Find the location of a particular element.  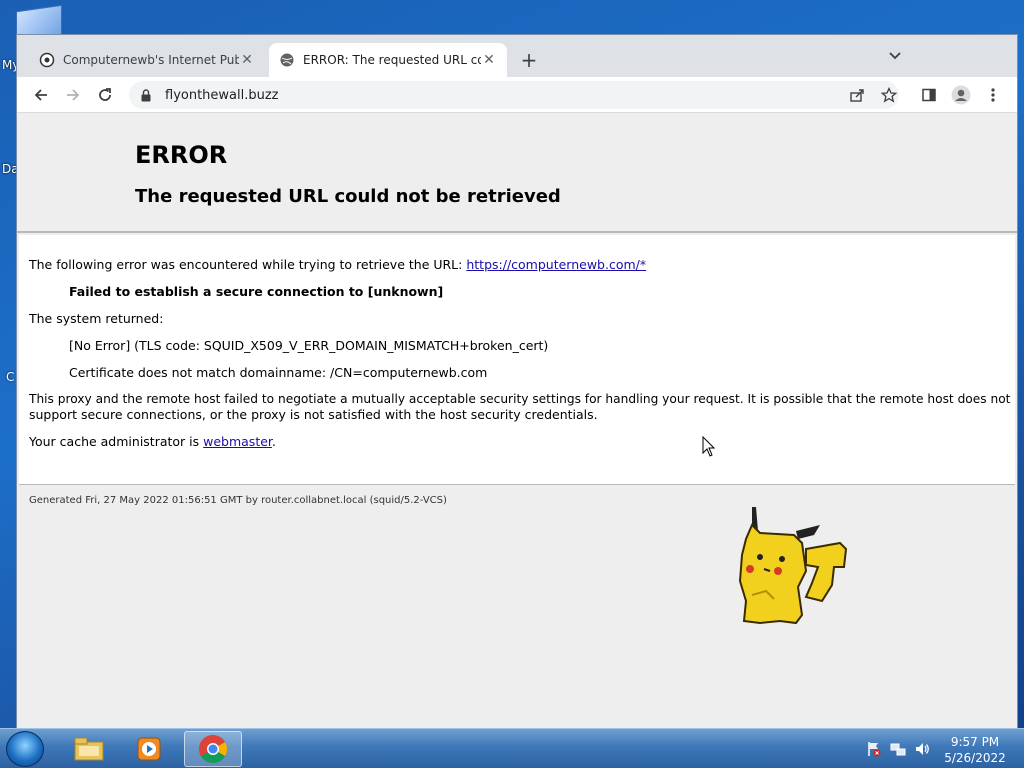

mouse-cursor-icon is located at coordinates (709, 446).